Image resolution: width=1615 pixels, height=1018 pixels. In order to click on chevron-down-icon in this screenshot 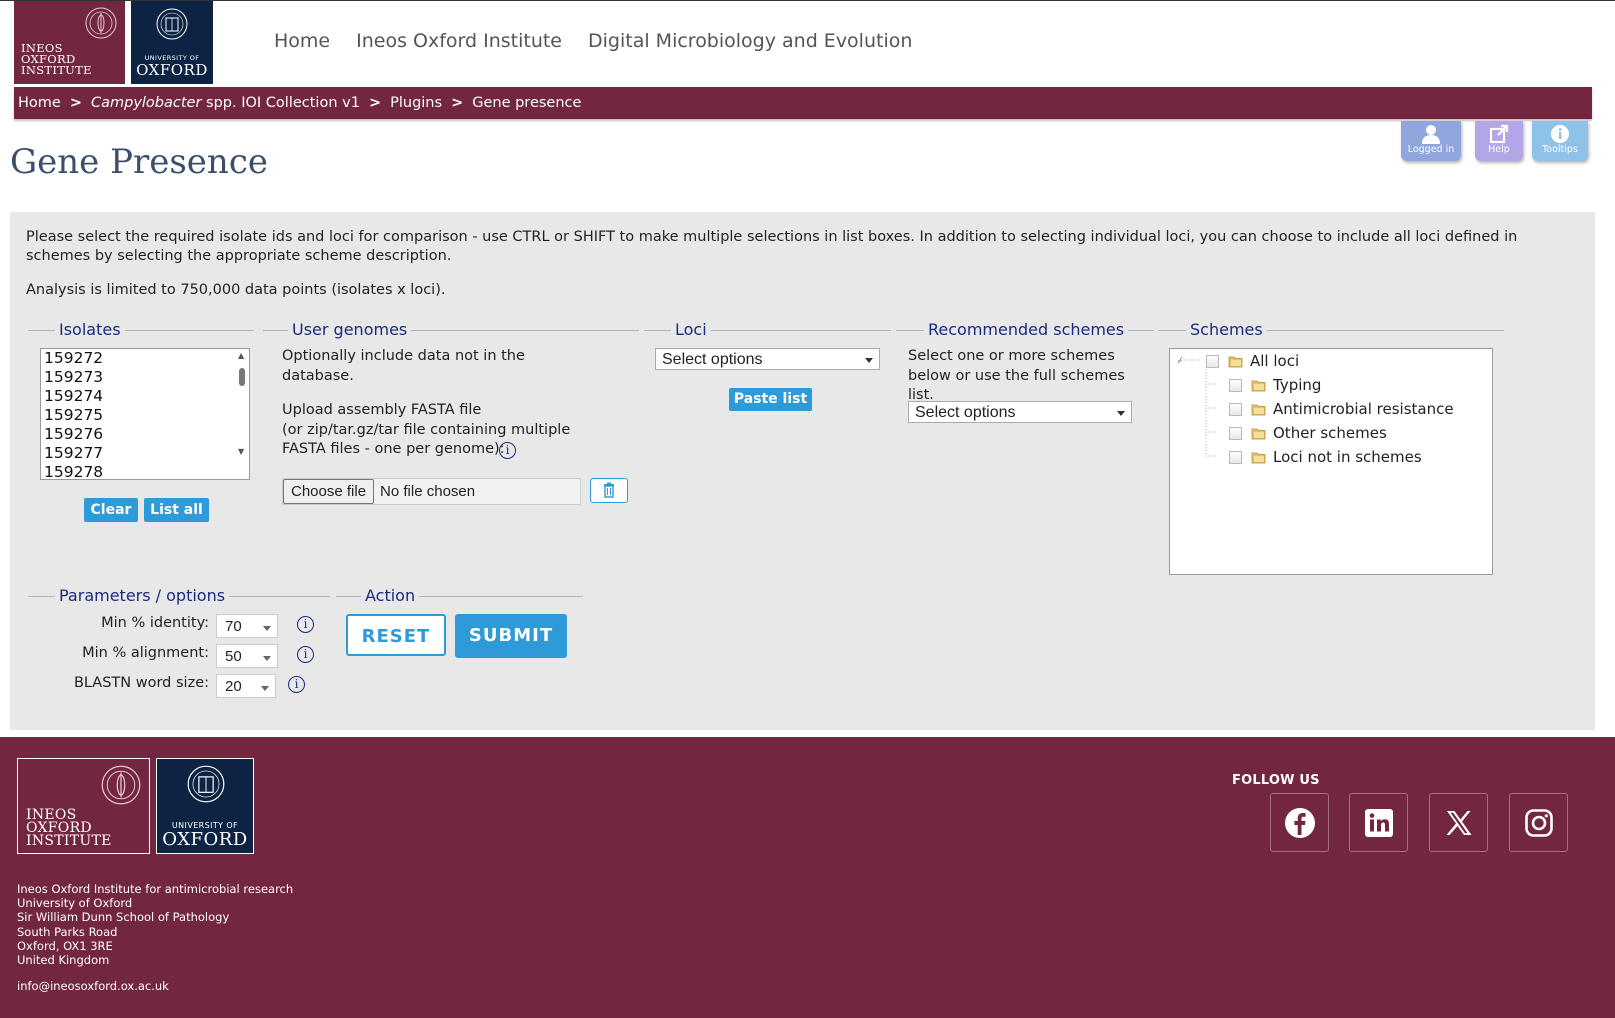, I will do `click(1121, 413)`.